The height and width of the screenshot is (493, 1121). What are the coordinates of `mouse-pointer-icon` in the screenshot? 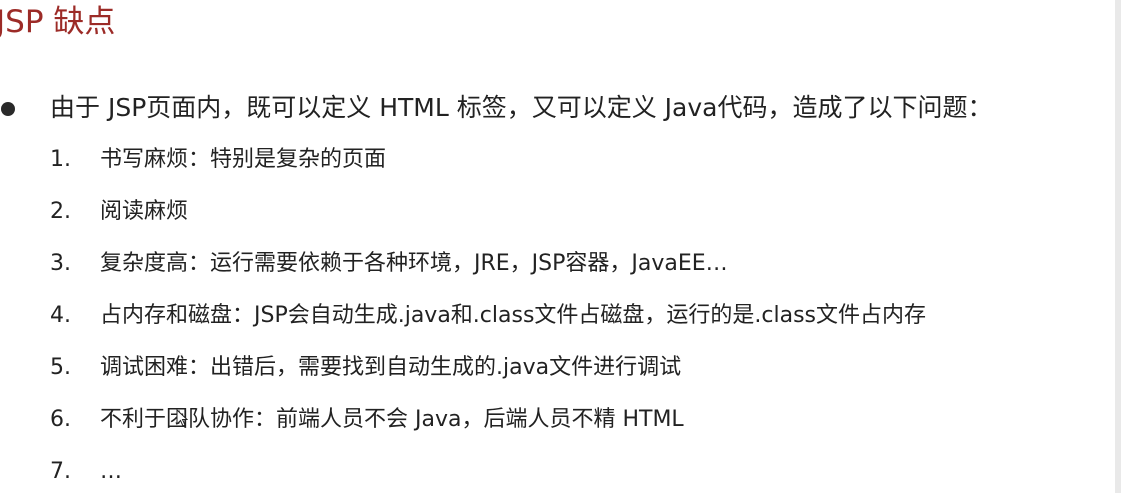 It's located at (182, 418).